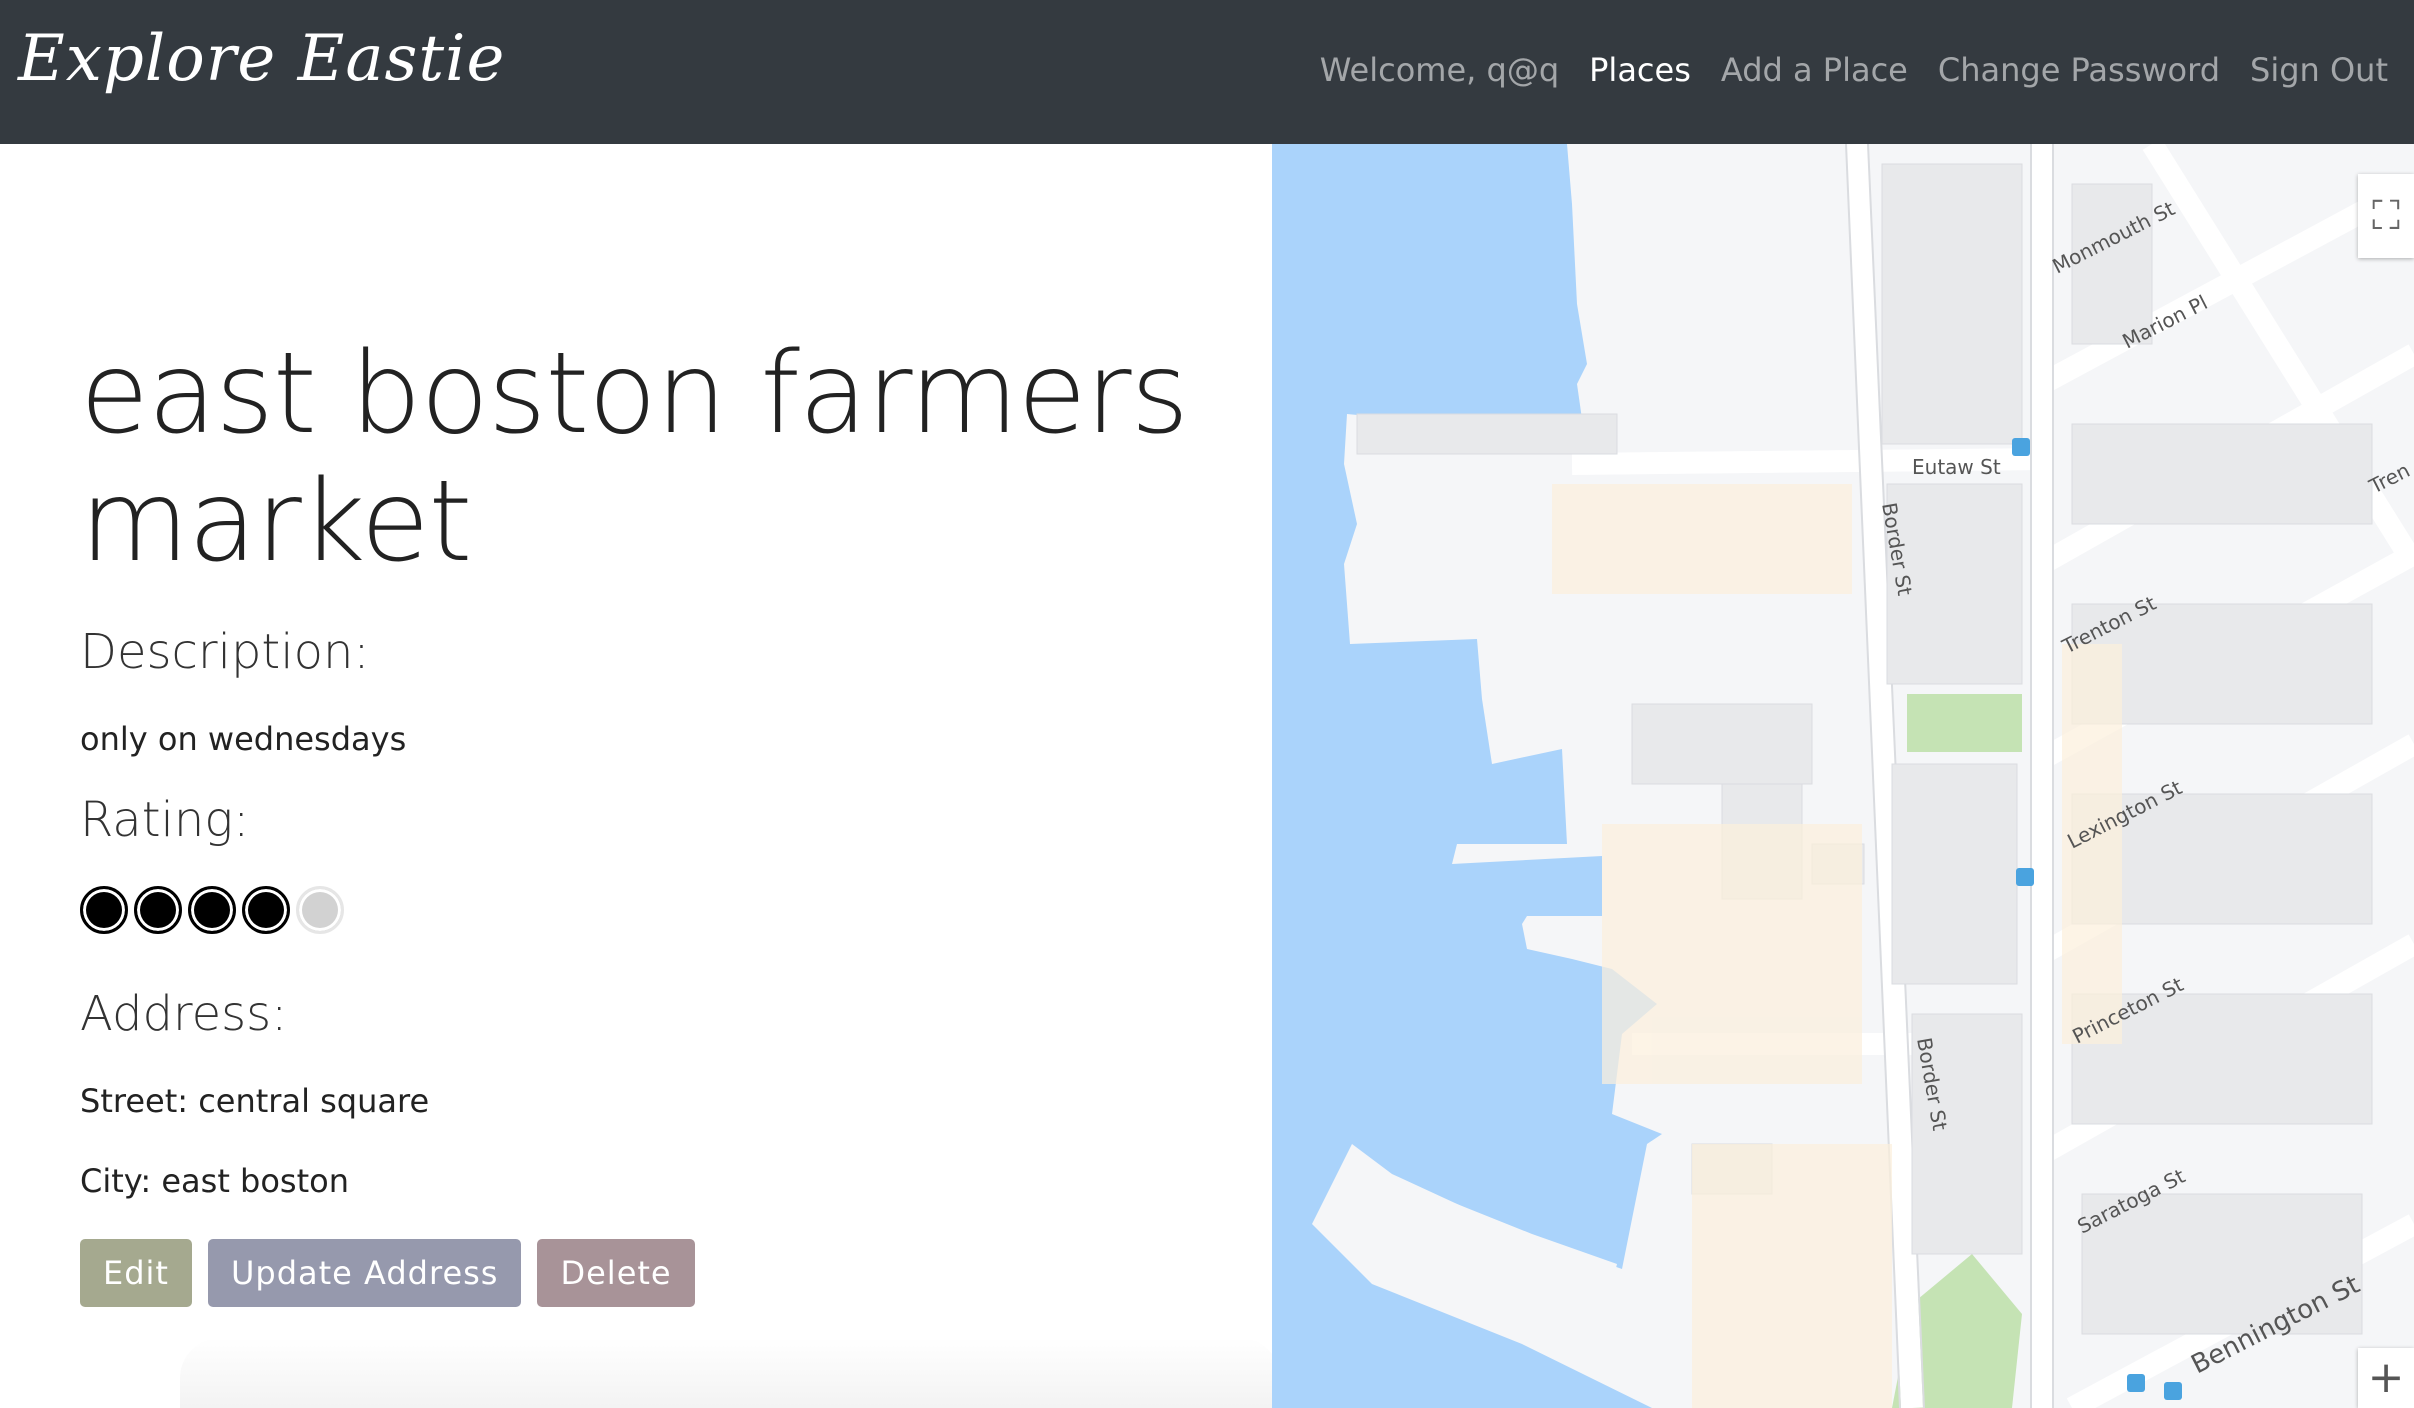  I want to click on zoom-in-button: +, so click(2386, 1378).